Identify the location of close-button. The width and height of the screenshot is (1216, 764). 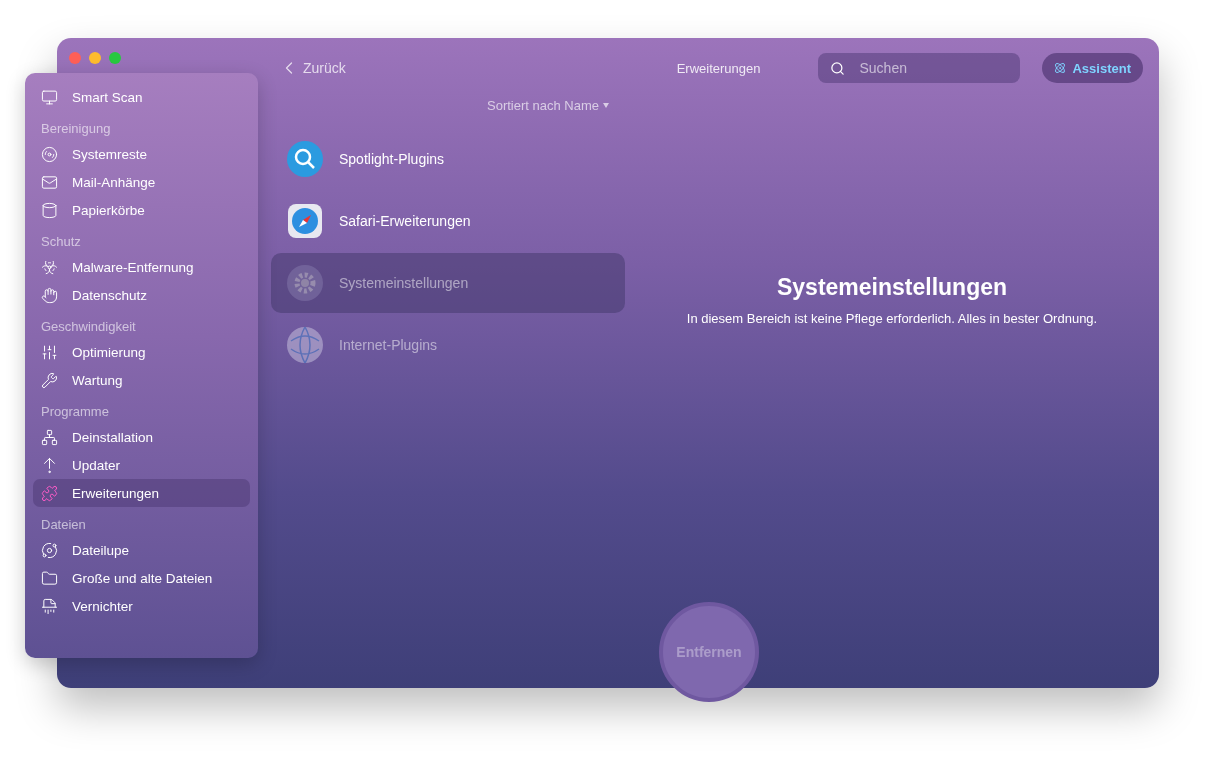
(75, 58).